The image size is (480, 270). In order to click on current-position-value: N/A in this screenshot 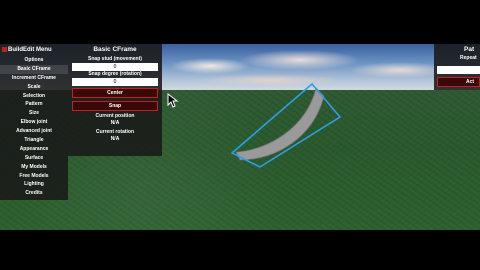, I will do `click(115, 123)`.